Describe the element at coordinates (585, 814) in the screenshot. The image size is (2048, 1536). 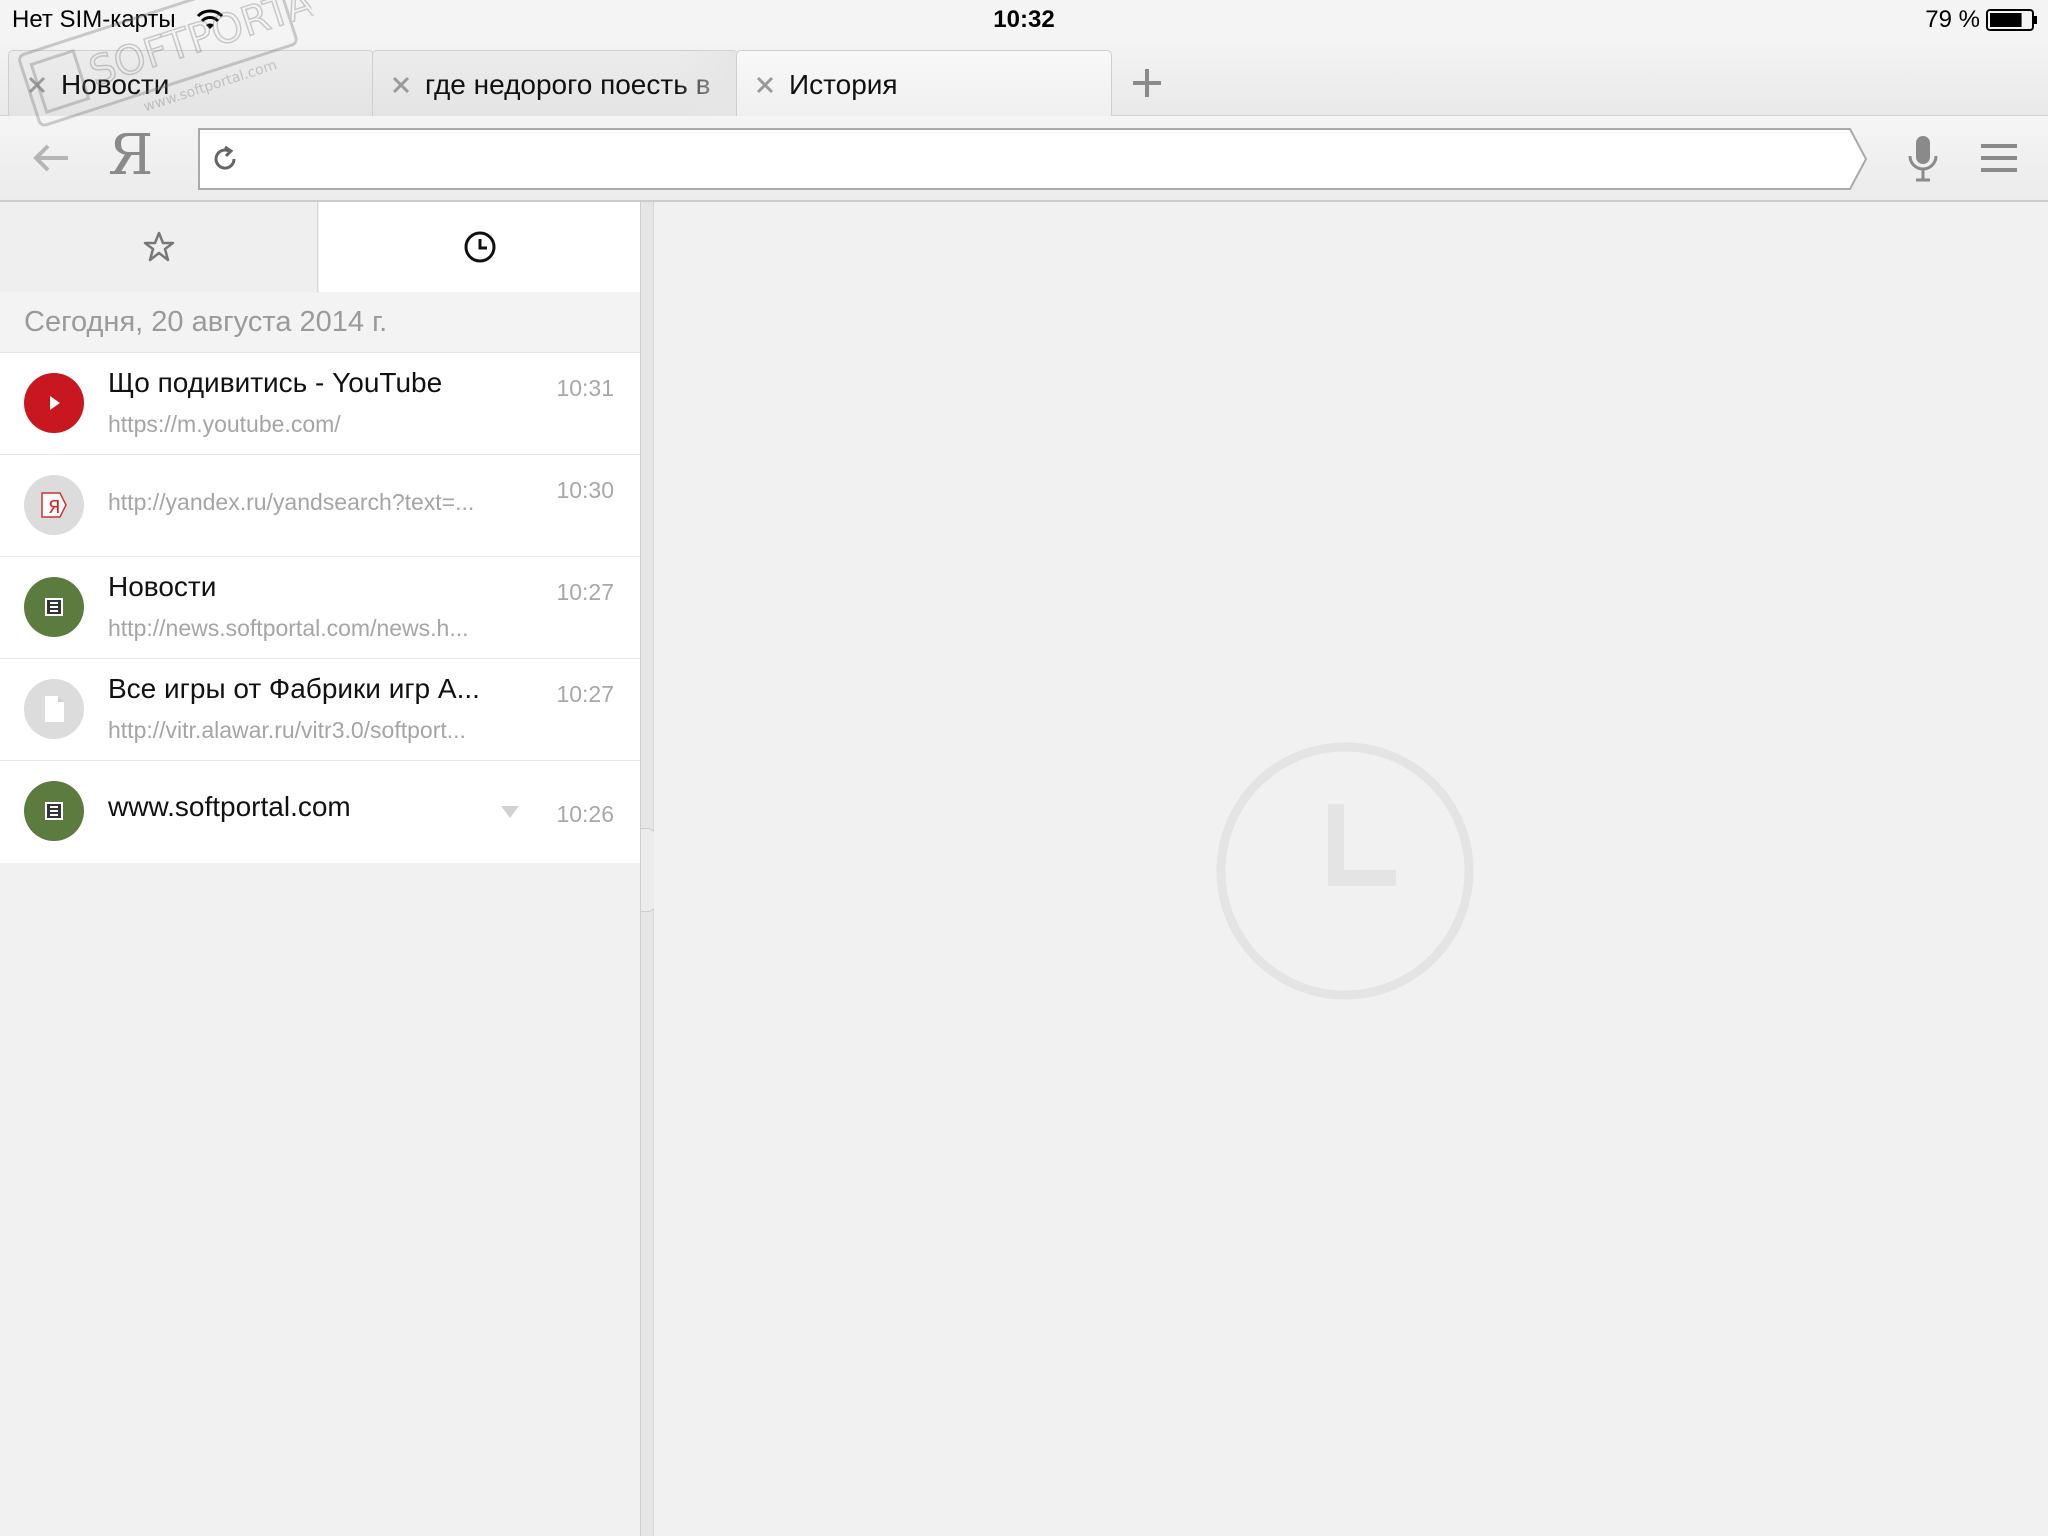
I see `history-item-time: 10:26` at that location.